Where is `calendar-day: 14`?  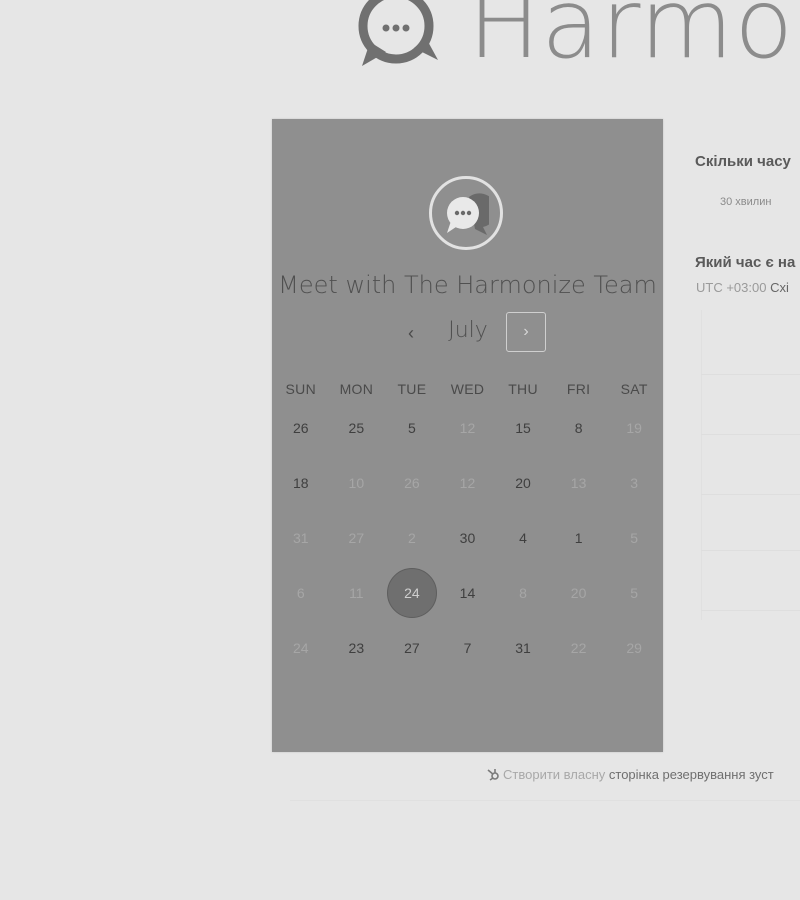 calendar-day: 14 is located at coordinates (468, 592).